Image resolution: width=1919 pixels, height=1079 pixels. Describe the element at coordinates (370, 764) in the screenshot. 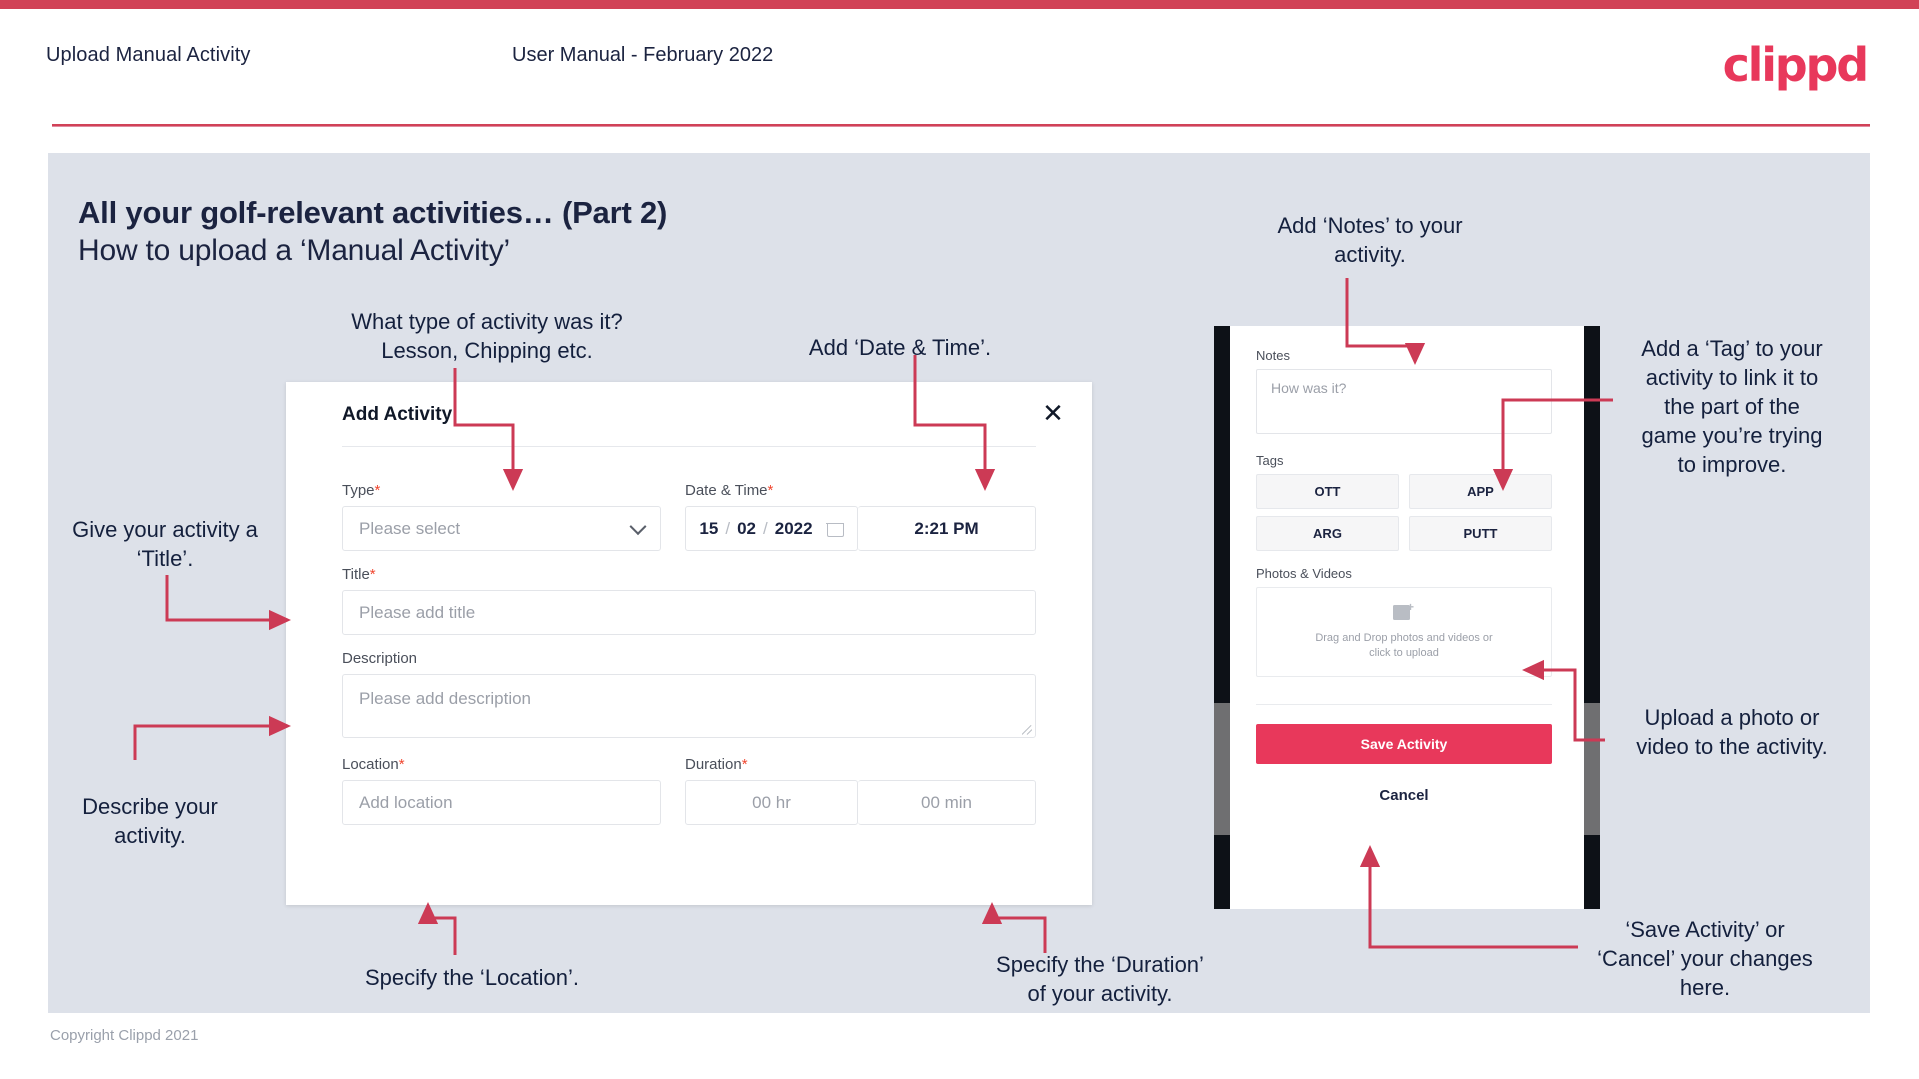

I see `location-label-text: Location` at that location.